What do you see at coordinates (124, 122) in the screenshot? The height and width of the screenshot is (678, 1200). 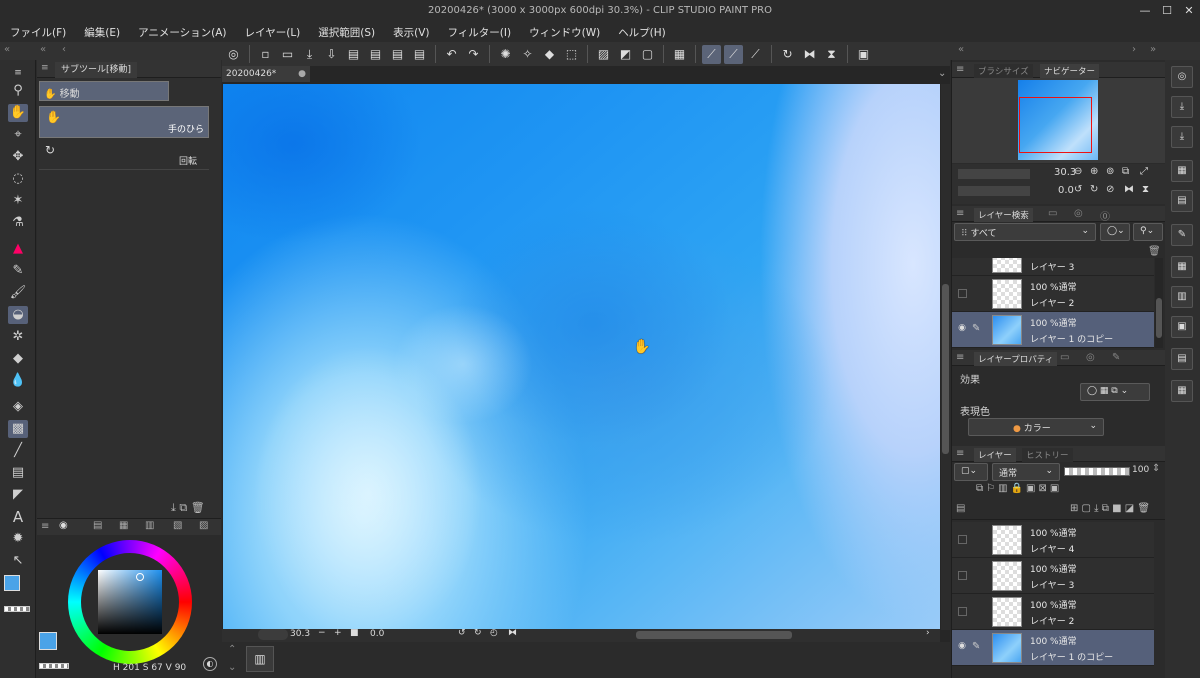 I see `subtool-item-hand: ✋ 手のひら` at bounding box center [124, 122].